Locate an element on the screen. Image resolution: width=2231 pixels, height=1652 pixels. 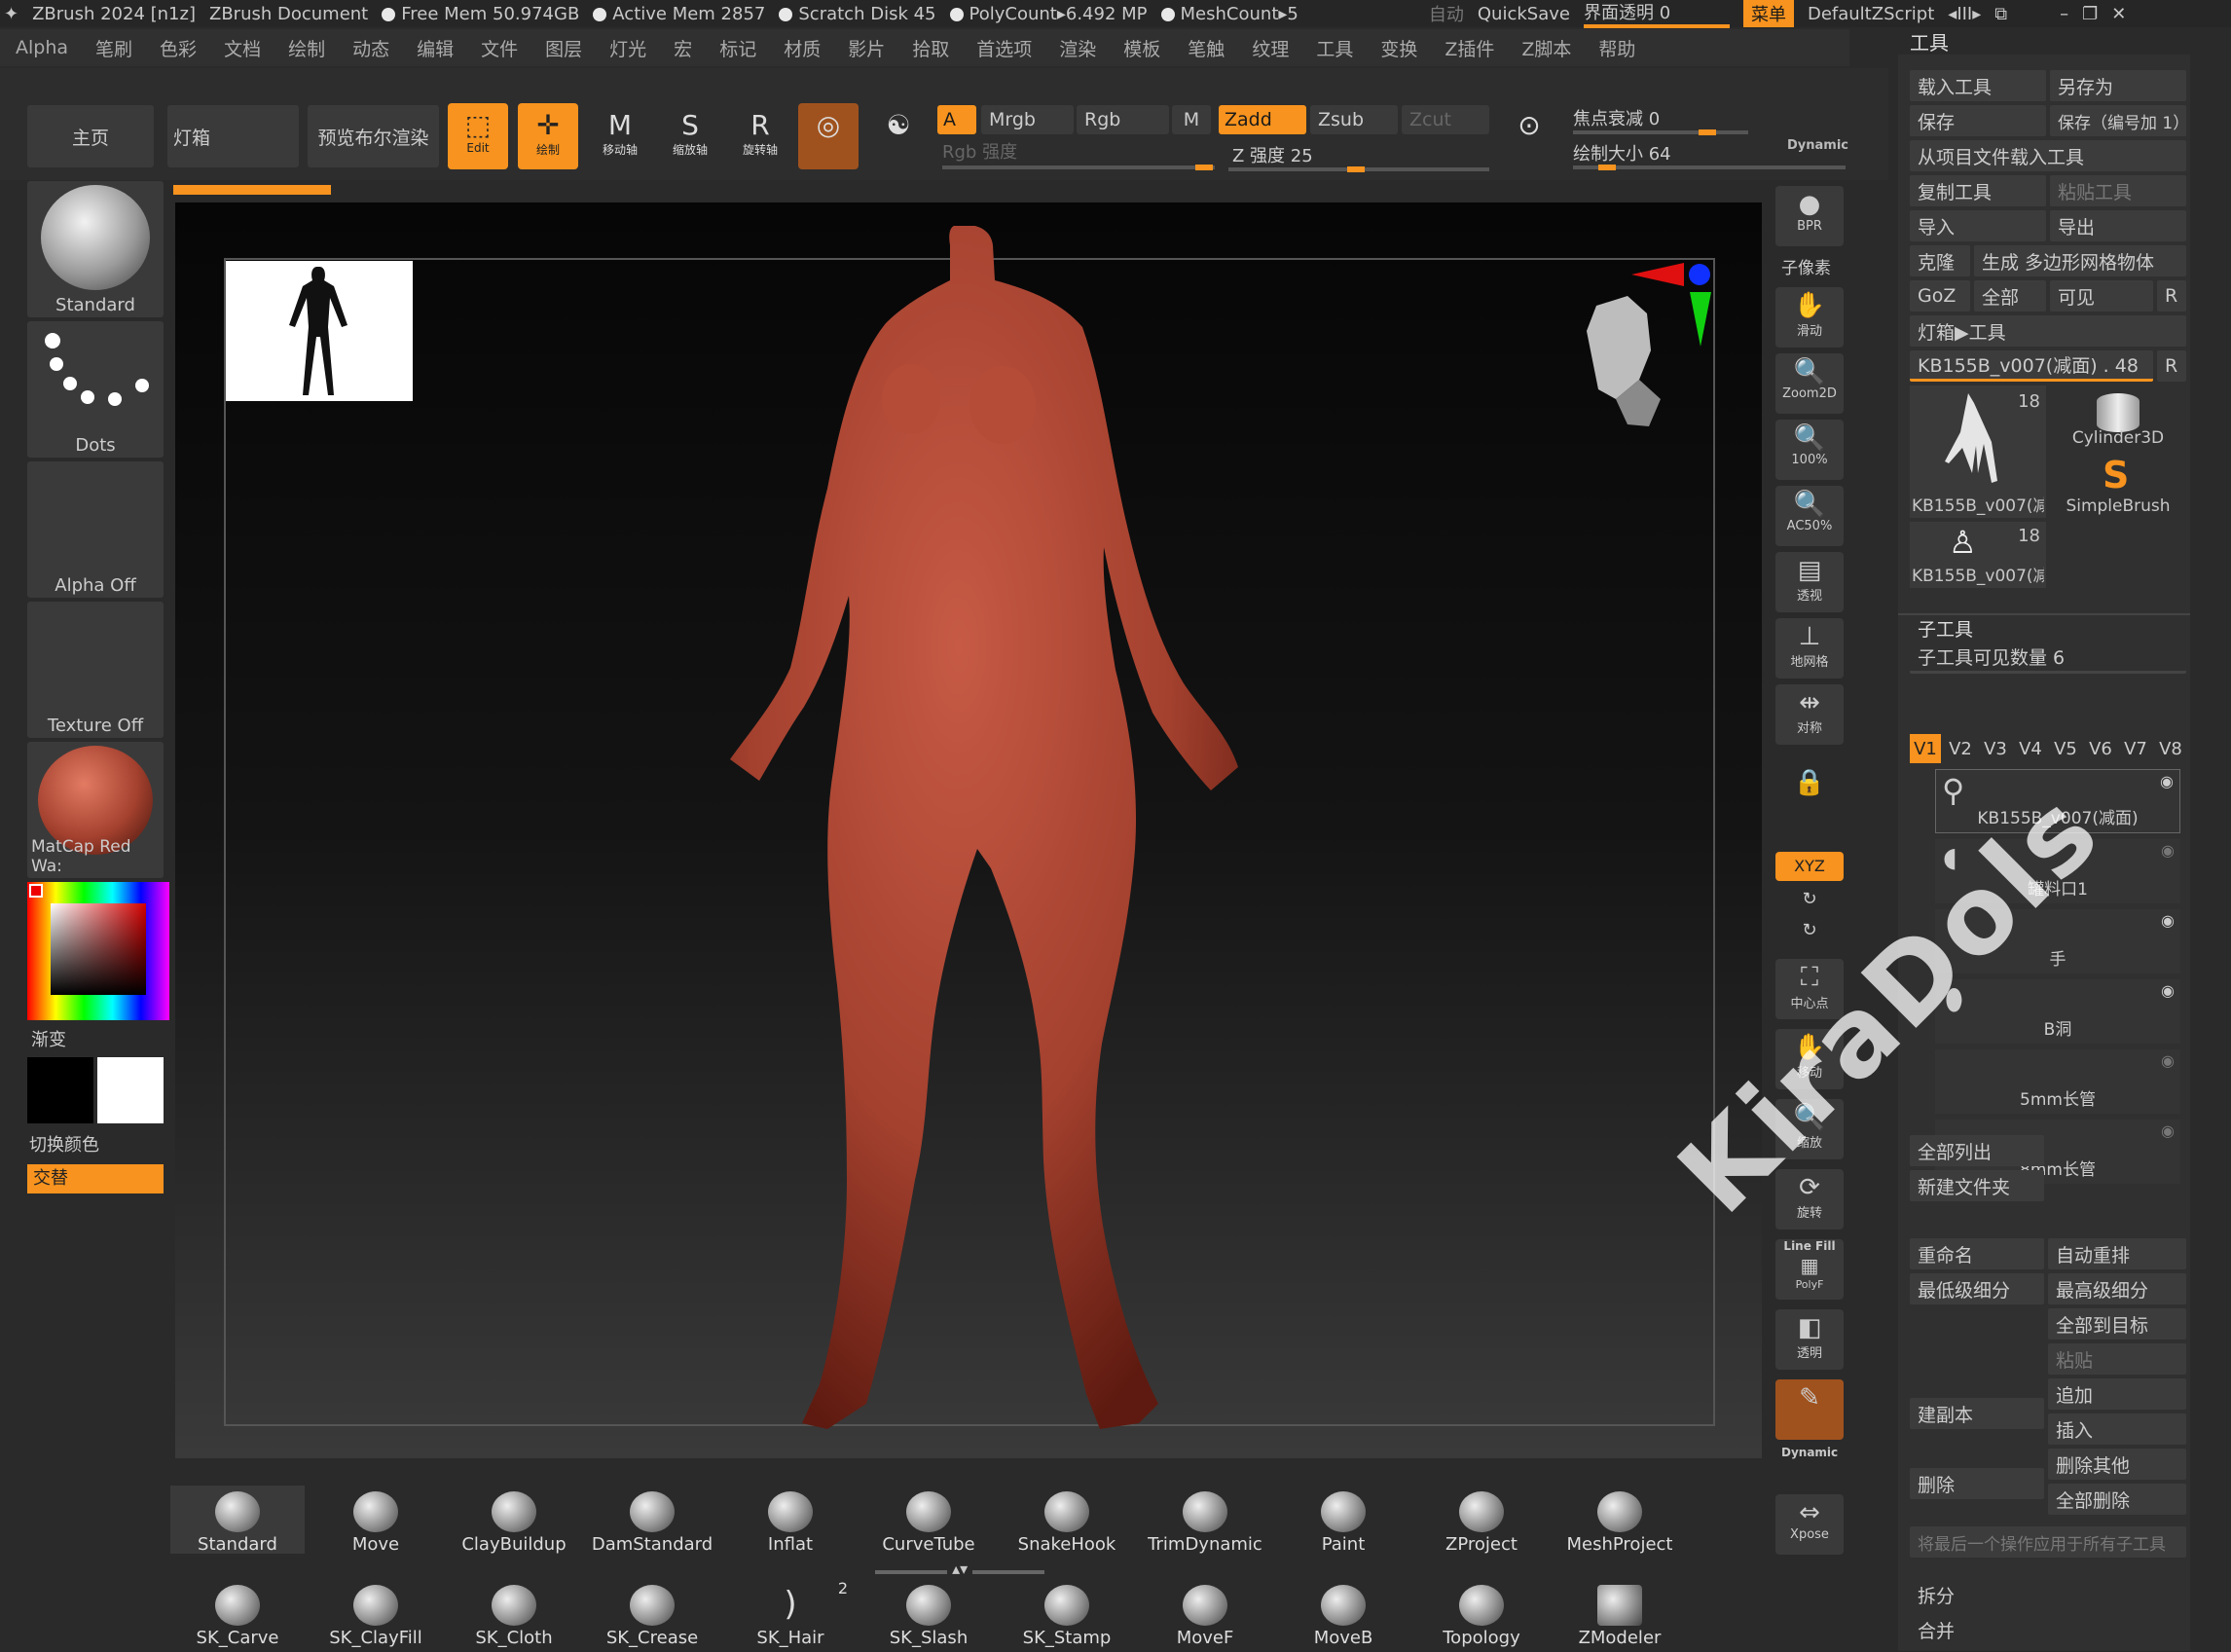
subtool-tab-v3: V3 is located at coordinates (1996, 748).